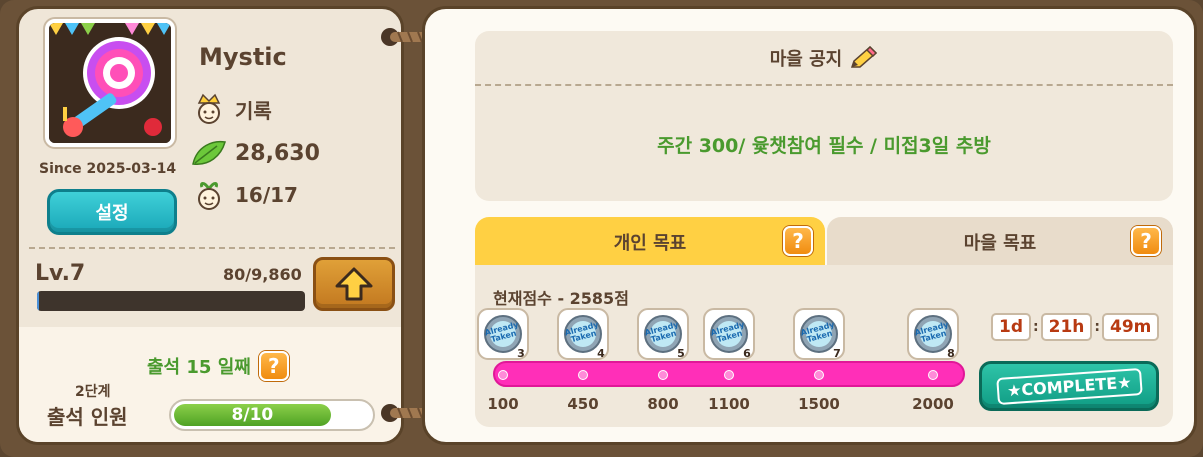 The width and height of the screenshot is (1203, 457). I want to click on milestone-label: 800, so click(663, 404).